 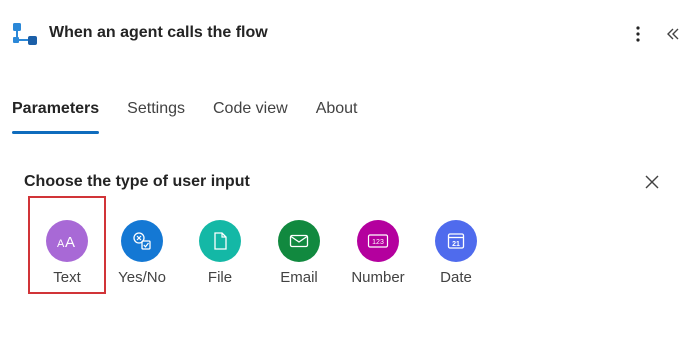 I want to click on yes-no-icon, so click(x=142, y=241).